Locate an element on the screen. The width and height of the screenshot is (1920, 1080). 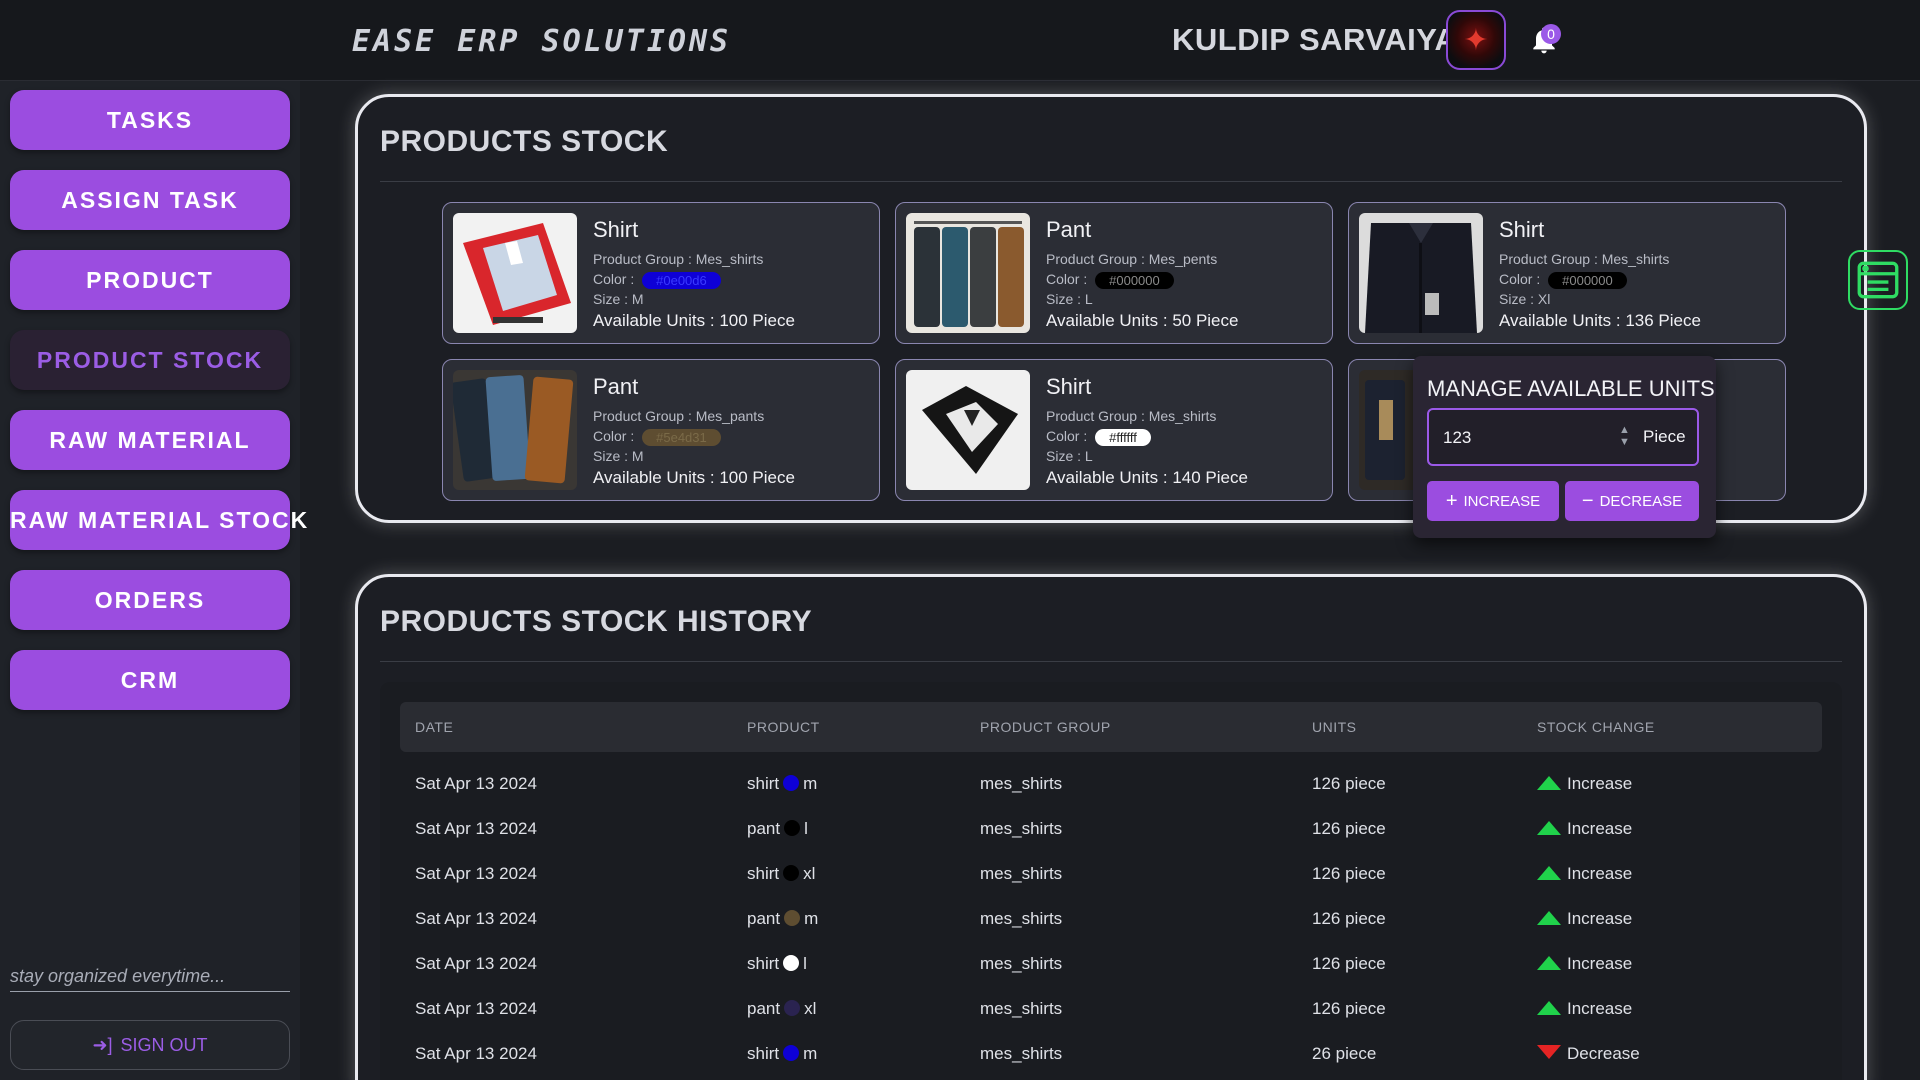
product-name: Pant is located at coordinates (616, 386).